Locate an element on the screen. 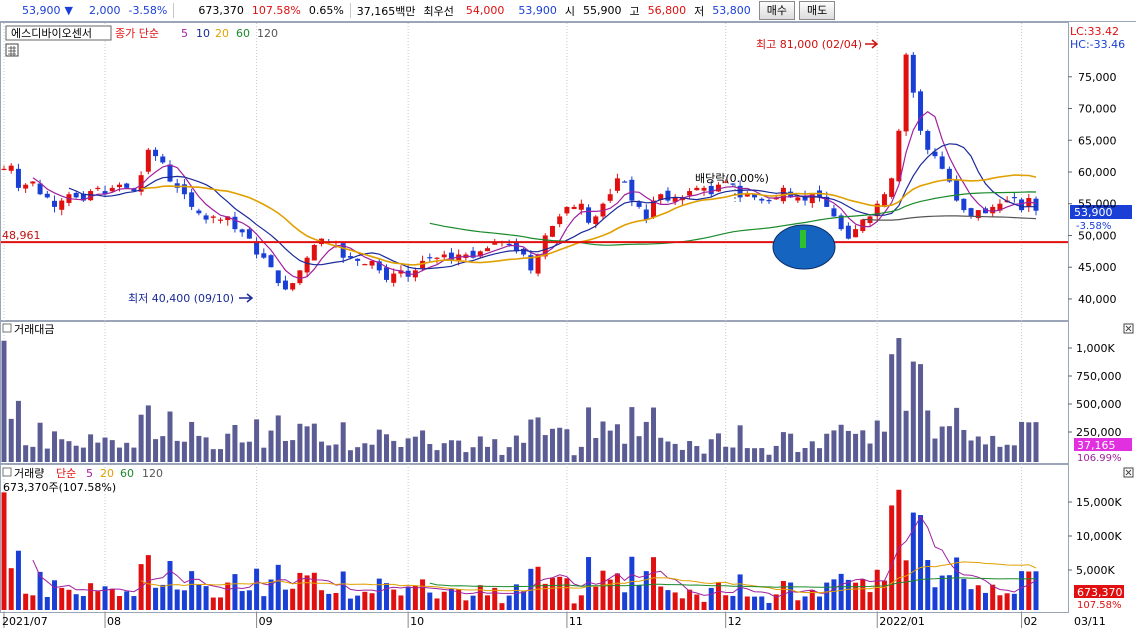 This screenshot has width=1136, height=636. amount-panel-icon is located at coordinates (7, 328).